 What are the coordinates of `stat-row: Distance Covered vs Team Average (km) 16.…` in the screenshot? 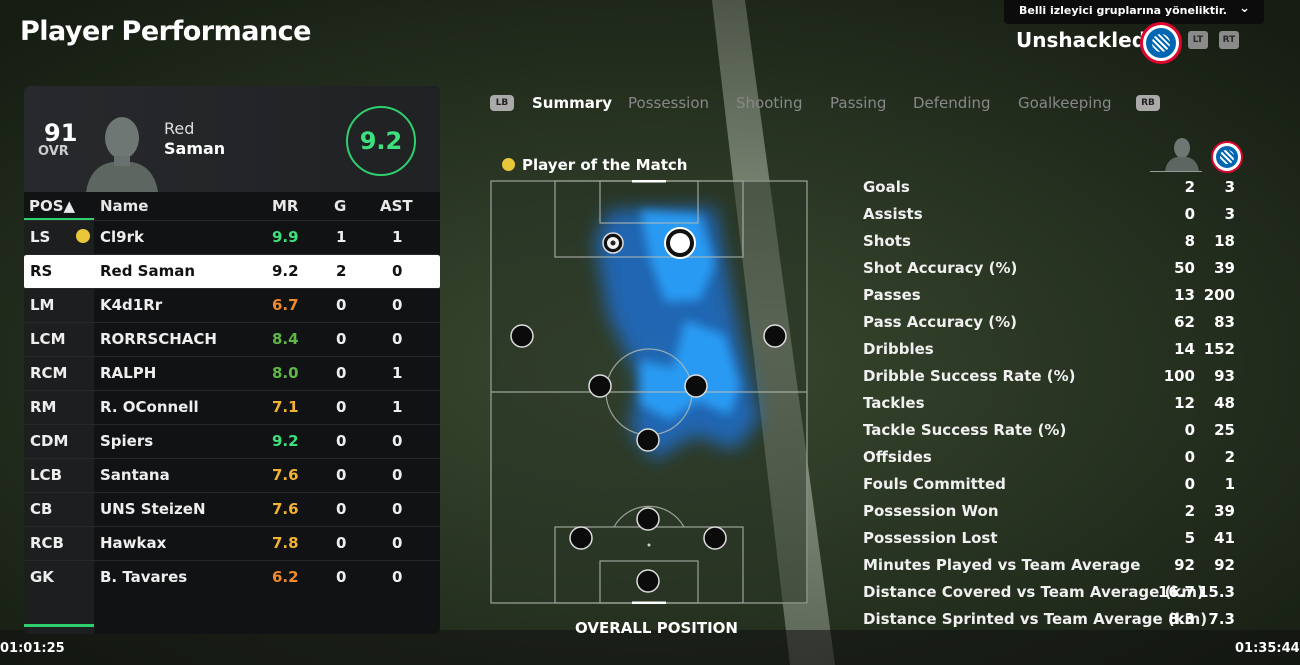 It's located at (1053, 594).